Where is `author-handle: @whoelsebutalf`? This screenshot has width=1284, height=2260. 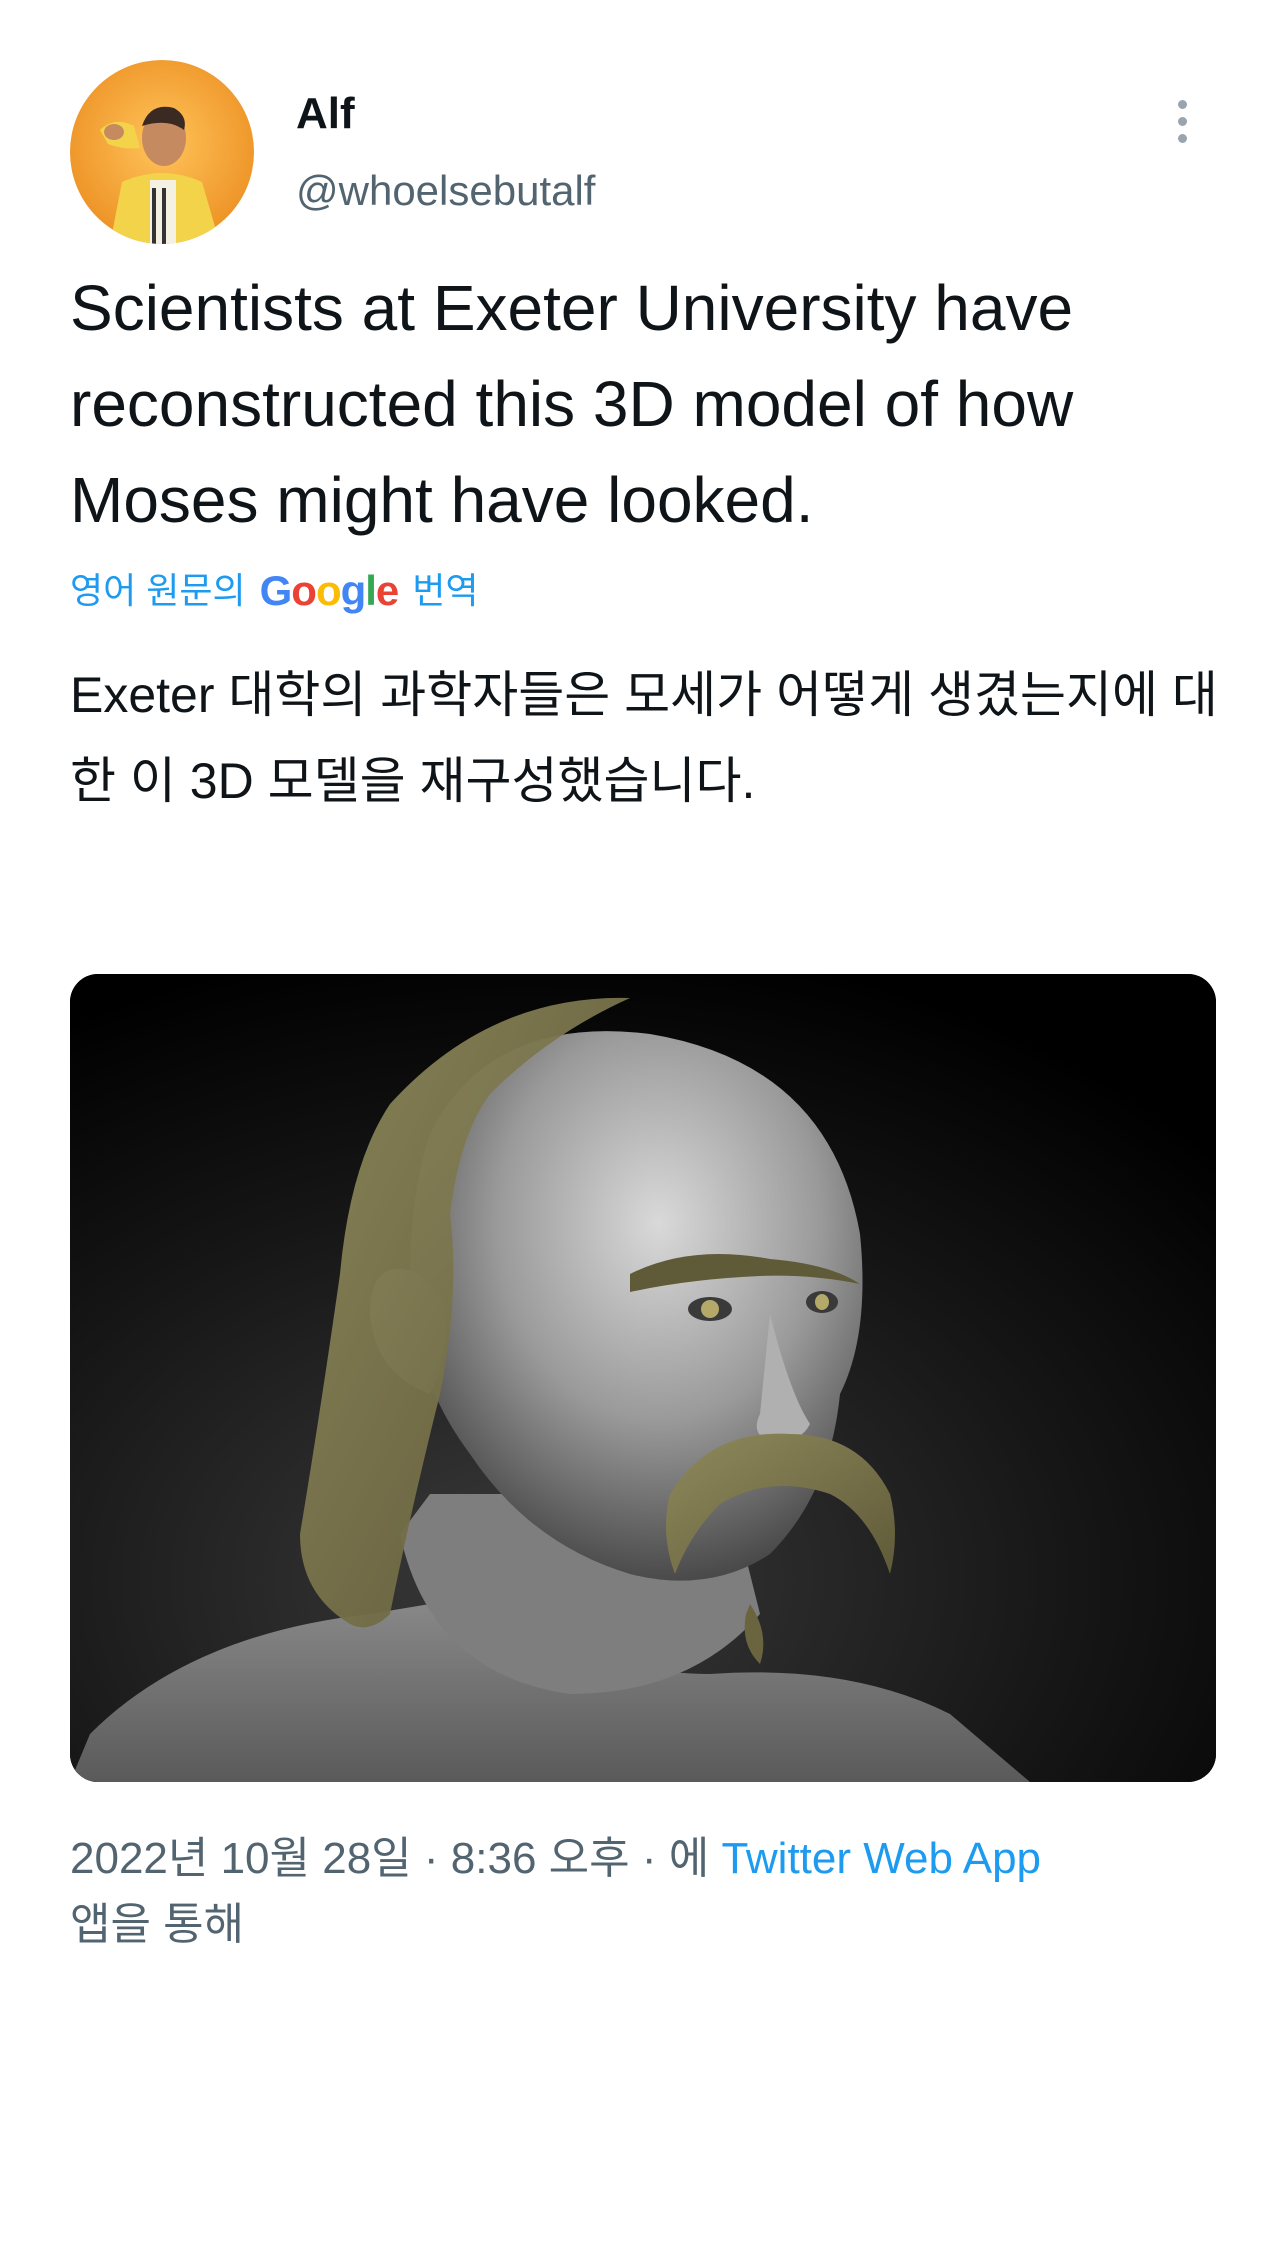
author-handle: @whoelsebutalf is located at coordinates (445, 191).